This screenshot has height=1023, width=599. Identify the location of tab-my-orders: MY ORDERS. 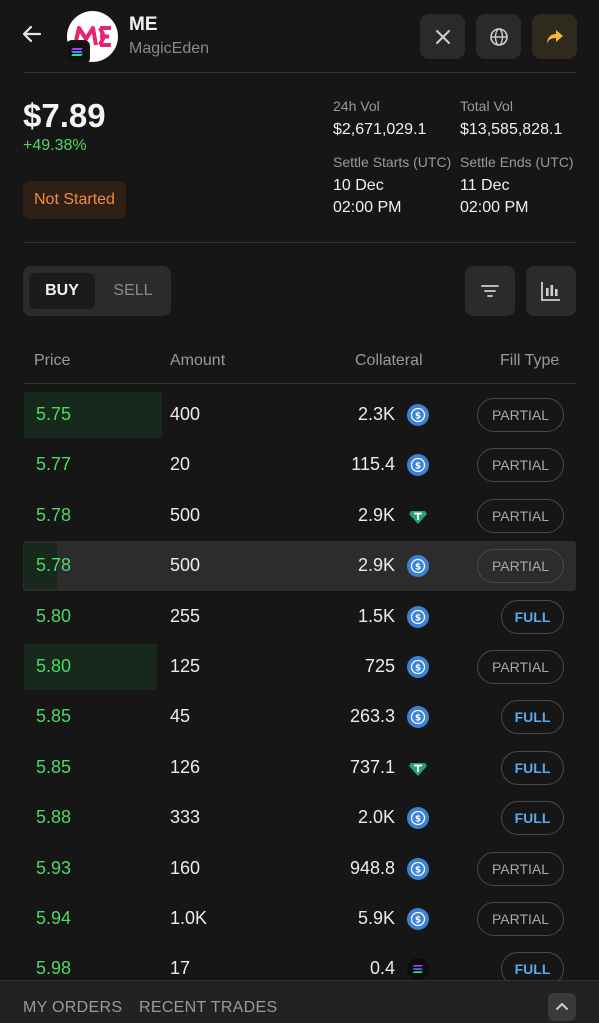
(72, 1008).